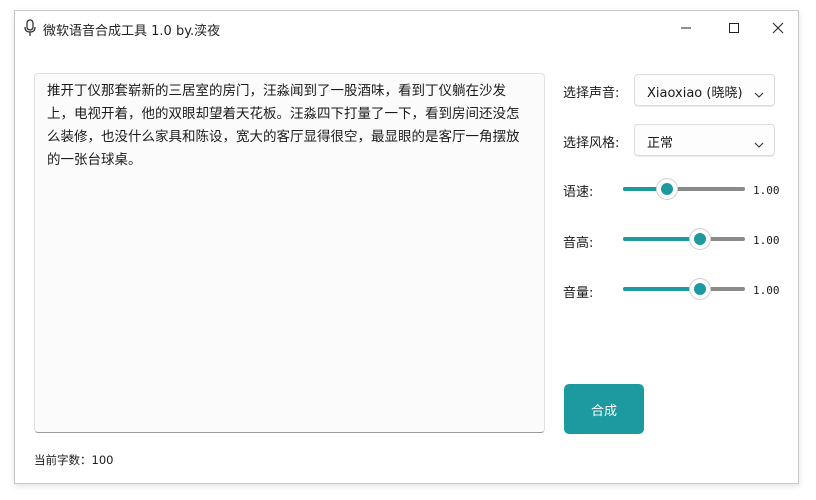 Image resolution: width=816 pixels, height=500 pixels. I want to click on maximize-button, so click(734, 28).